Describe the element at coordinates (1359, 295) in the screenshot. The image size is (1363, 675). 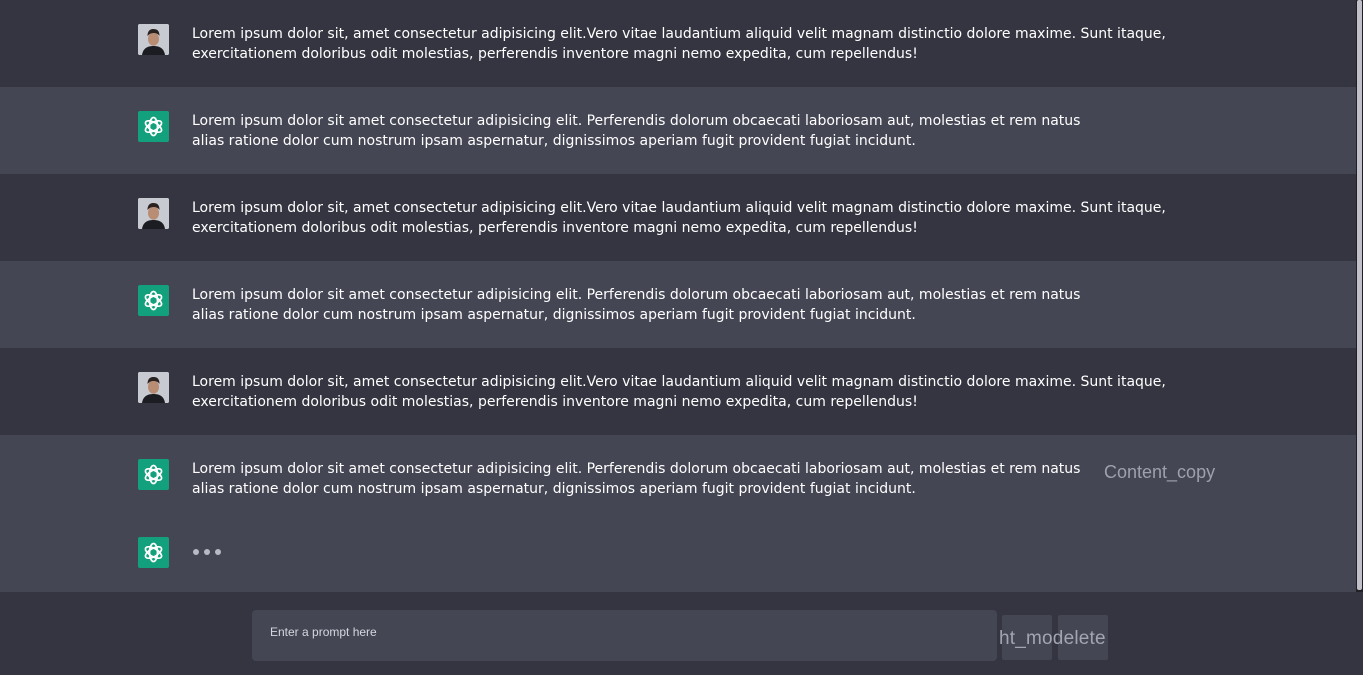
I see `scrollbar-thumb` at that location.